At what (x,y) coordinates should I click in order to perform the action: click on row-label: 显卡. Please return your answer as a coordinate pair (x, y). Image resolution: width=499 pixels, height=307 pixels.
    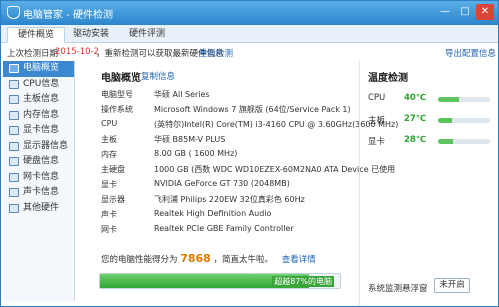
    Looking at the image, I should click on (109, 184).